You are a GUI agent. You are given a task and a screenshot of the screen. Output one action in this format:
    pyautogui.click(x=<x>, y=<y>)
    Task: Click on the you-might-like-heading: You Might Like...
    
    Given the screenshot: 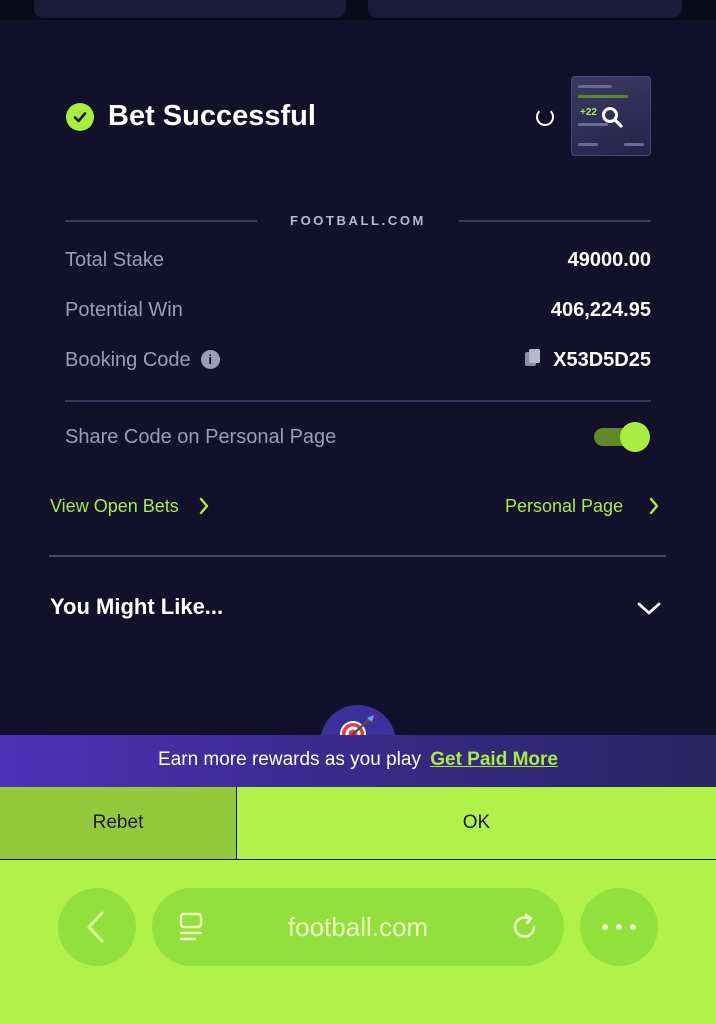 What is the action you would take?
    pyautogui.click(x=136, y=607)
    